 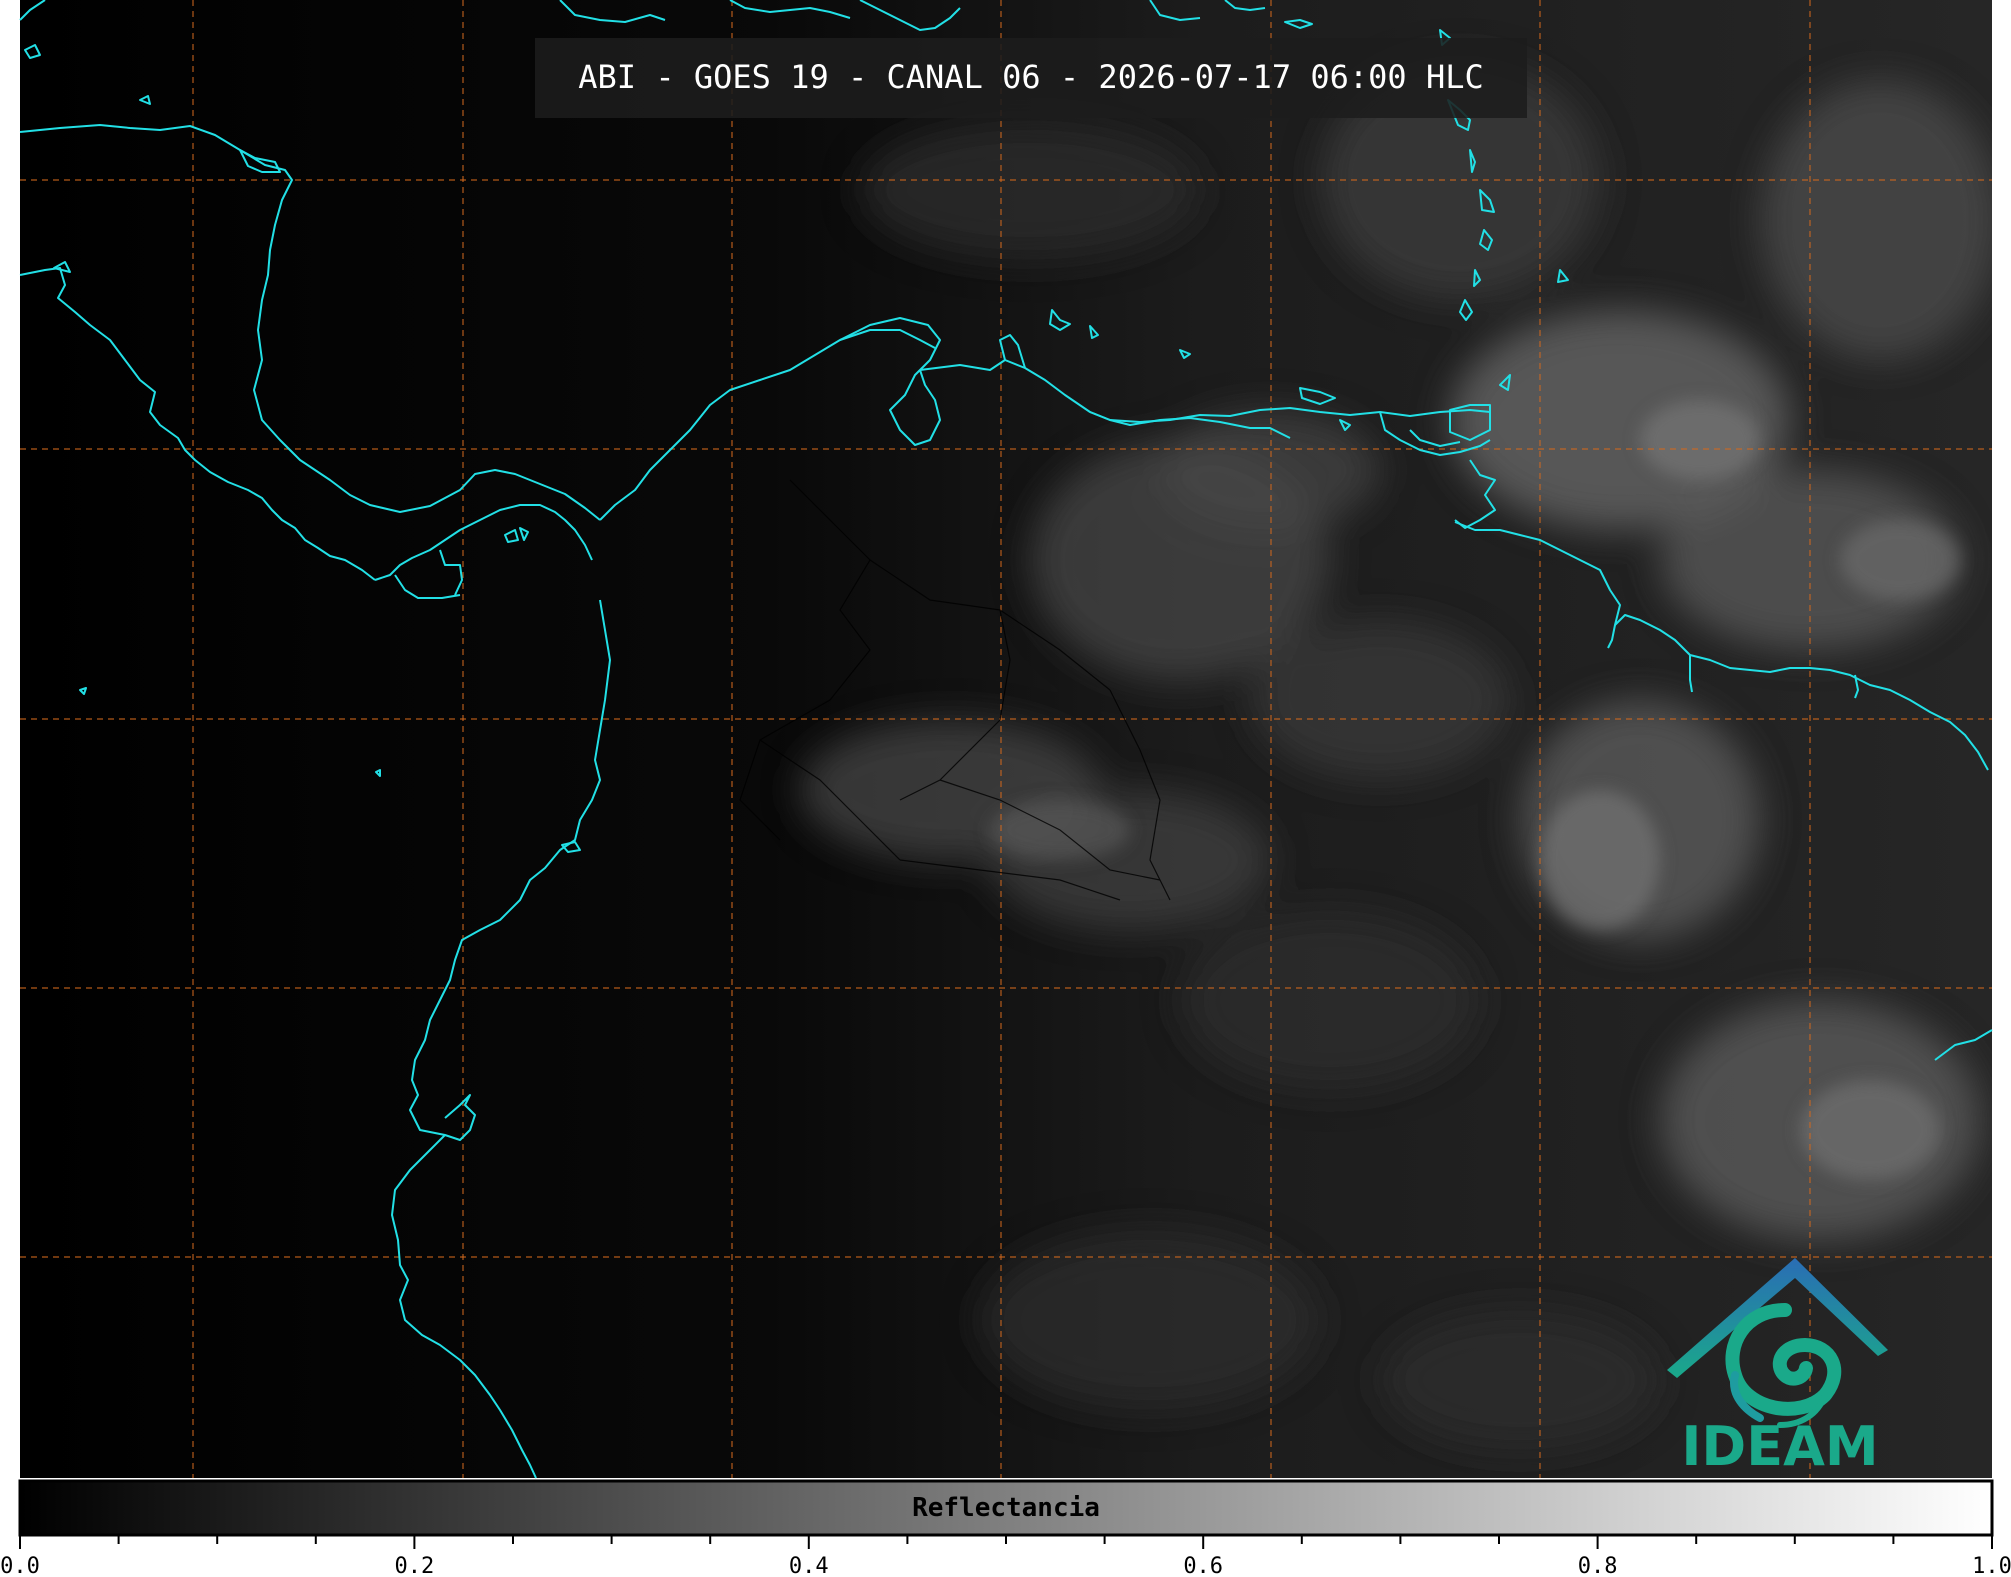 I want to click on colorbar-ticks: 0.0 0.2 0.4 0.6 0.8 1.0, so click(x=1005, y=1556).